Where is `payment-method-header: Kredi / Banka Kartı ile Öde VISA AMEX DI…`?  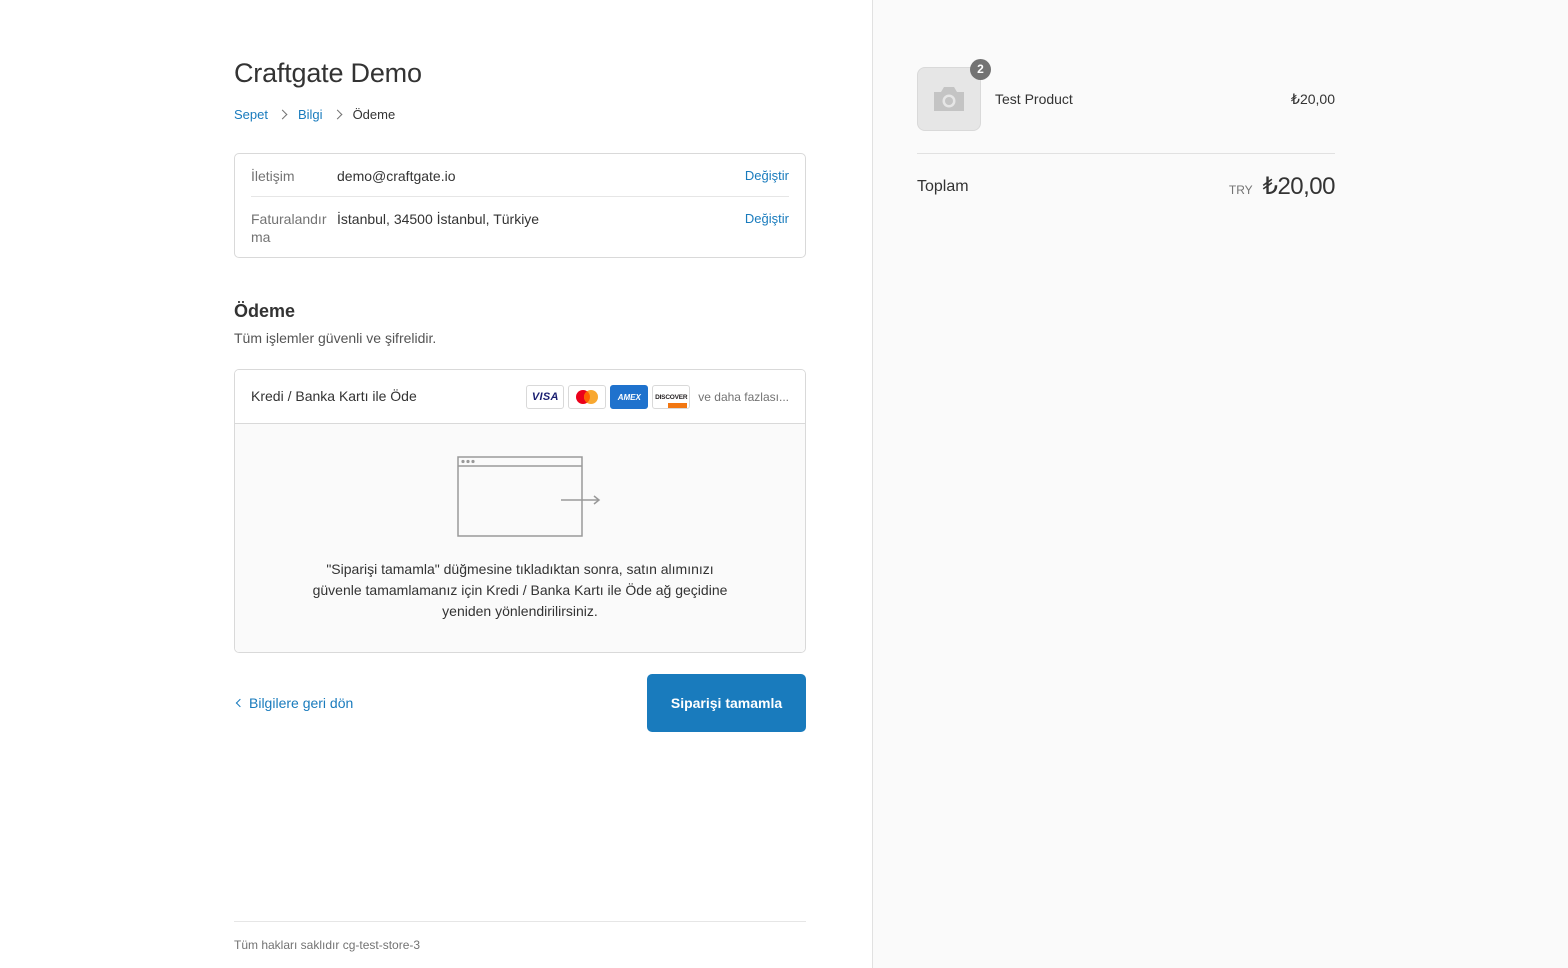
payment-method-header: Kredi / Banka Kartı ile Öde VISA AMEX DI… is located at coordinates (520, 397).